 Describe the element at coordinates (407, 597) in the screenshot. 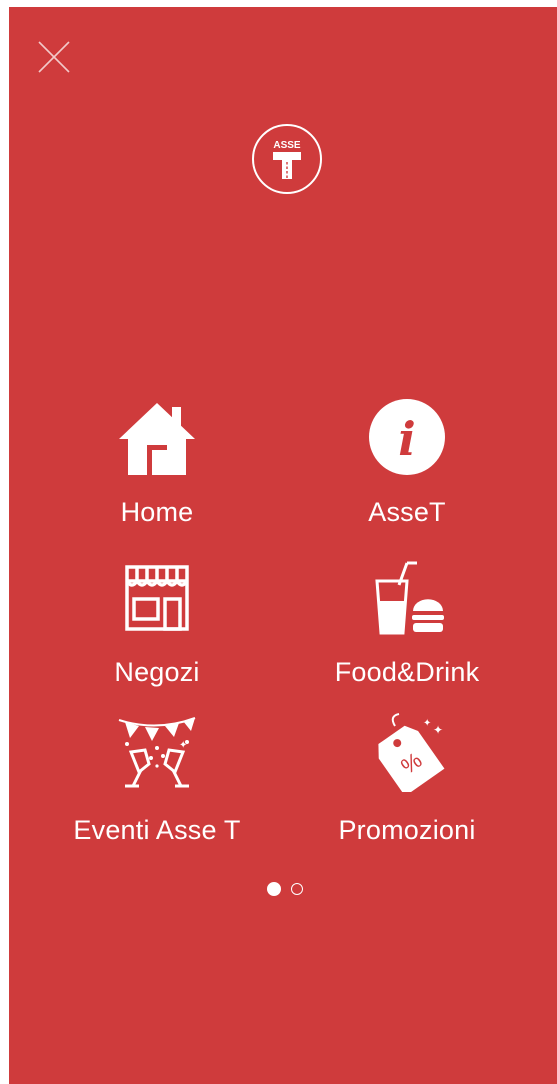

I see `food-drink-icon` at that location.